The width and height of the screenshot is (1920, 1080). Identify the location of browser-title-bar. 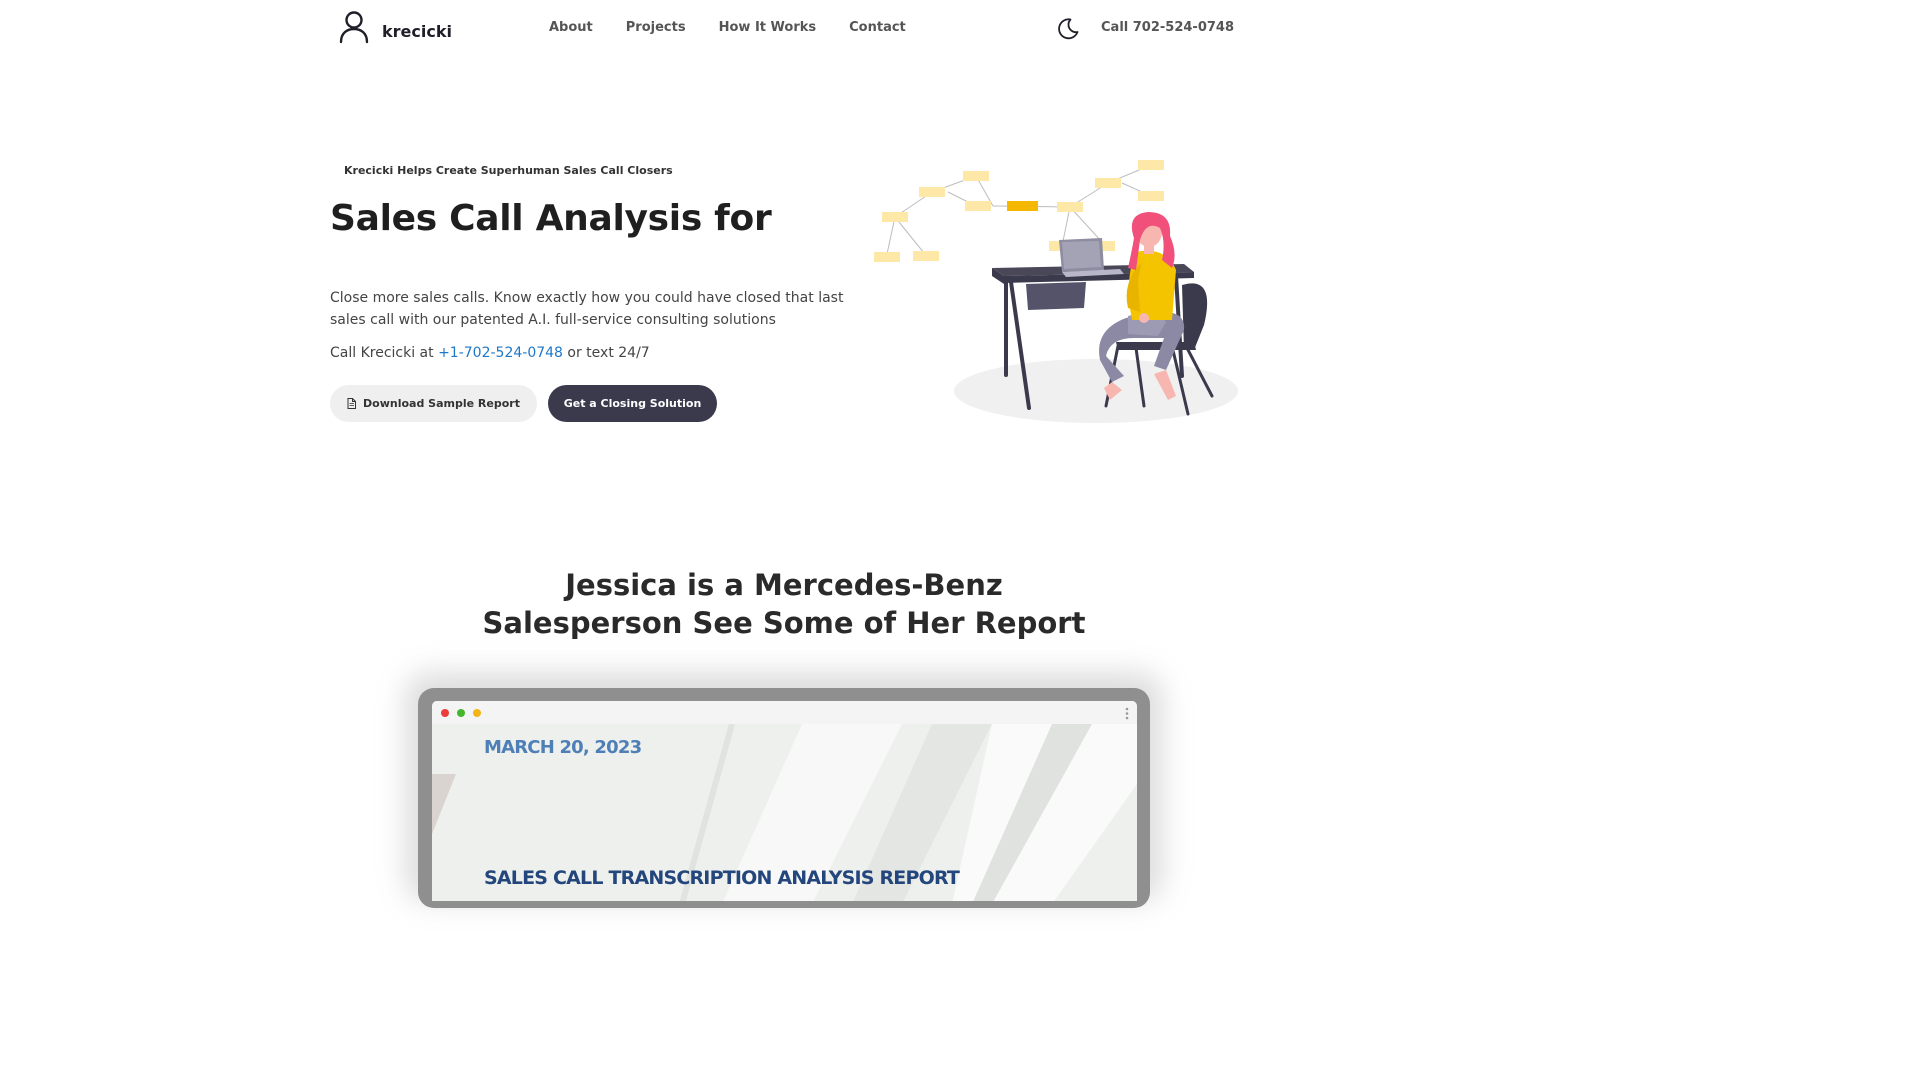
(784, 713).